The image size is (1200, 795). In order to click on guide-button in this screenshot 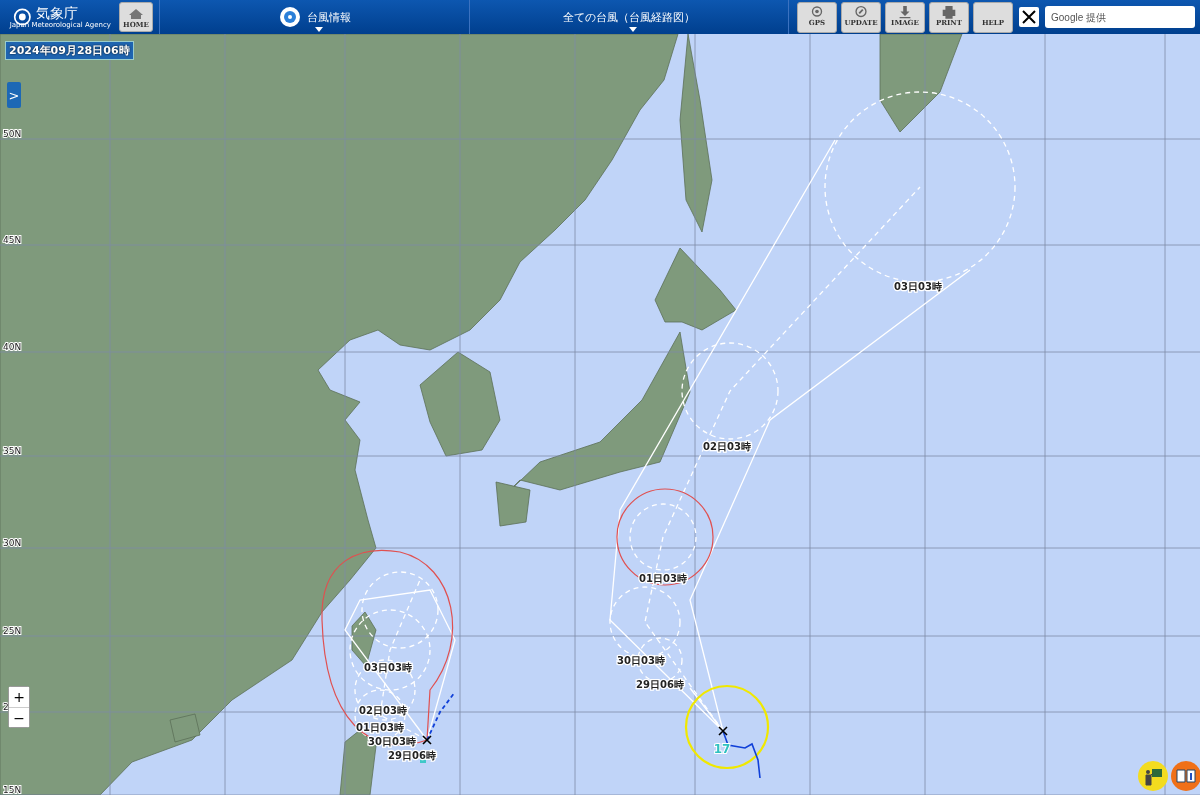, I will do `click(1185, 776)`.